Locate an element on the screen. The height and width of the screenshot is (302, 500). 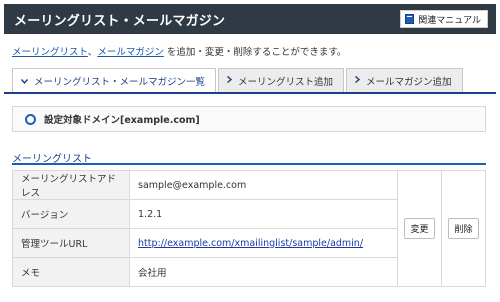
tab-add-mailinglist: メーリングリスト追加 is located at coordinates (281, 80).